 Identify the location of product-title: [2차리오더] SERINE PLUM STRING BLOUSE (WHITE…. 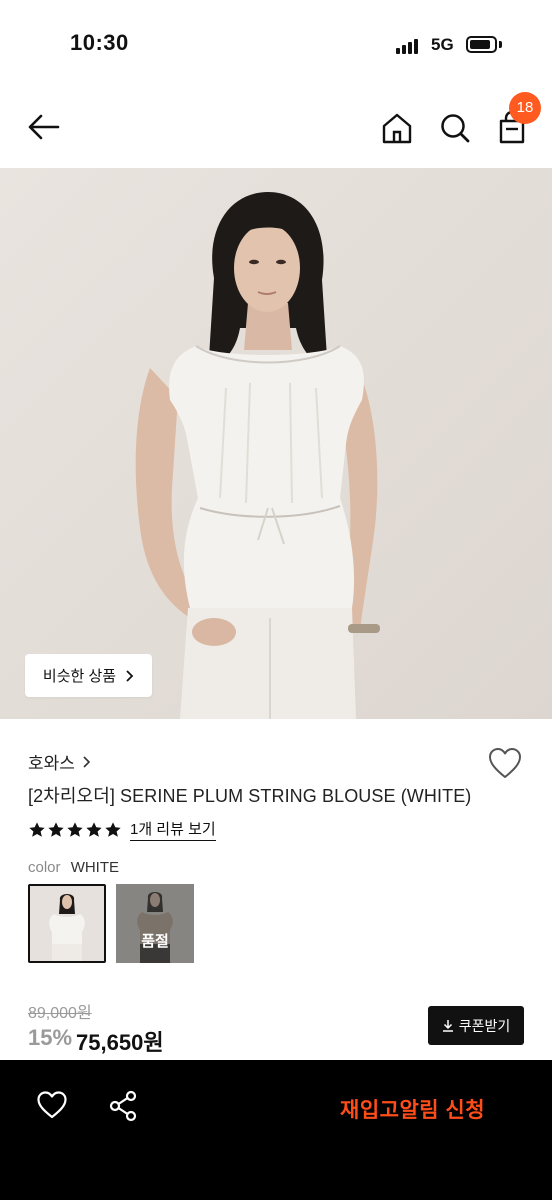
(250, 796).